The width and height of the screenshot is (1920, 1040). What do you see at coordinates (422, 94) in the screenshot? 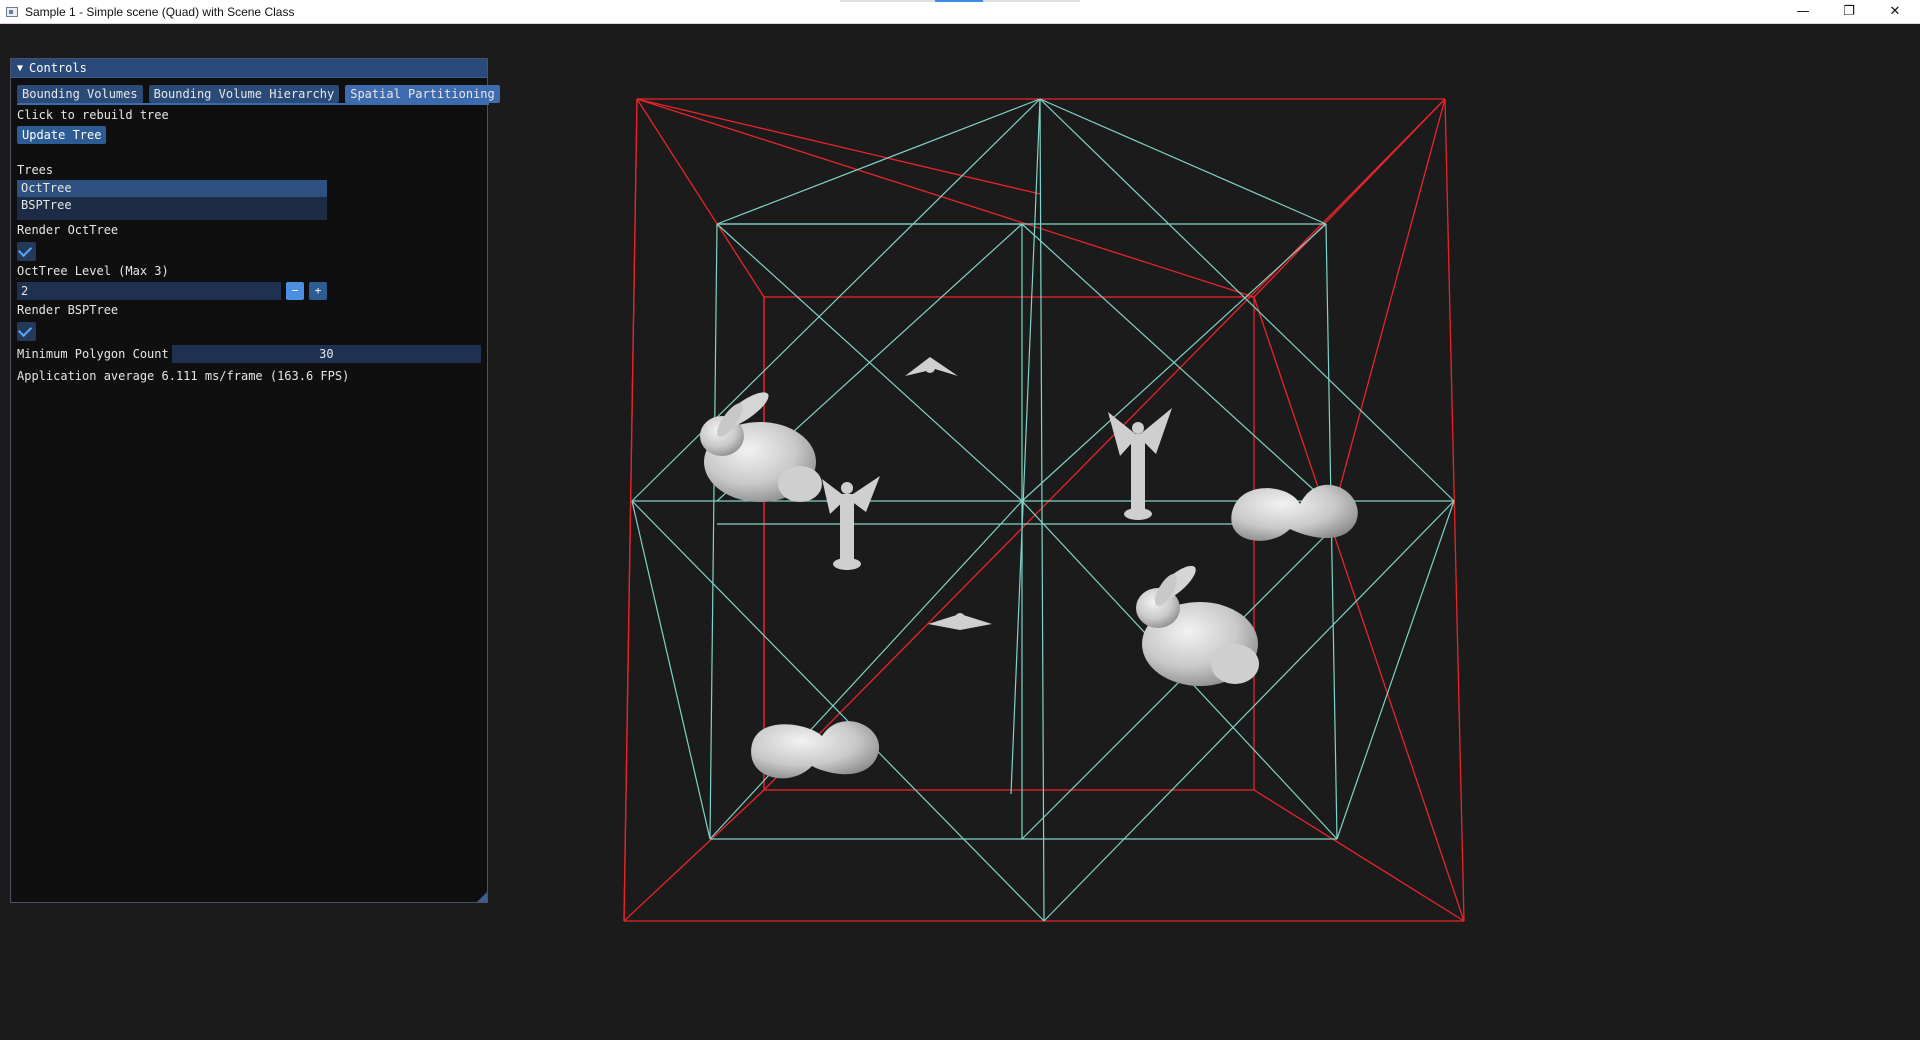
I see `tab-spatial-partitioning: Spatial Partitioning` at bounding box center [422, 94].